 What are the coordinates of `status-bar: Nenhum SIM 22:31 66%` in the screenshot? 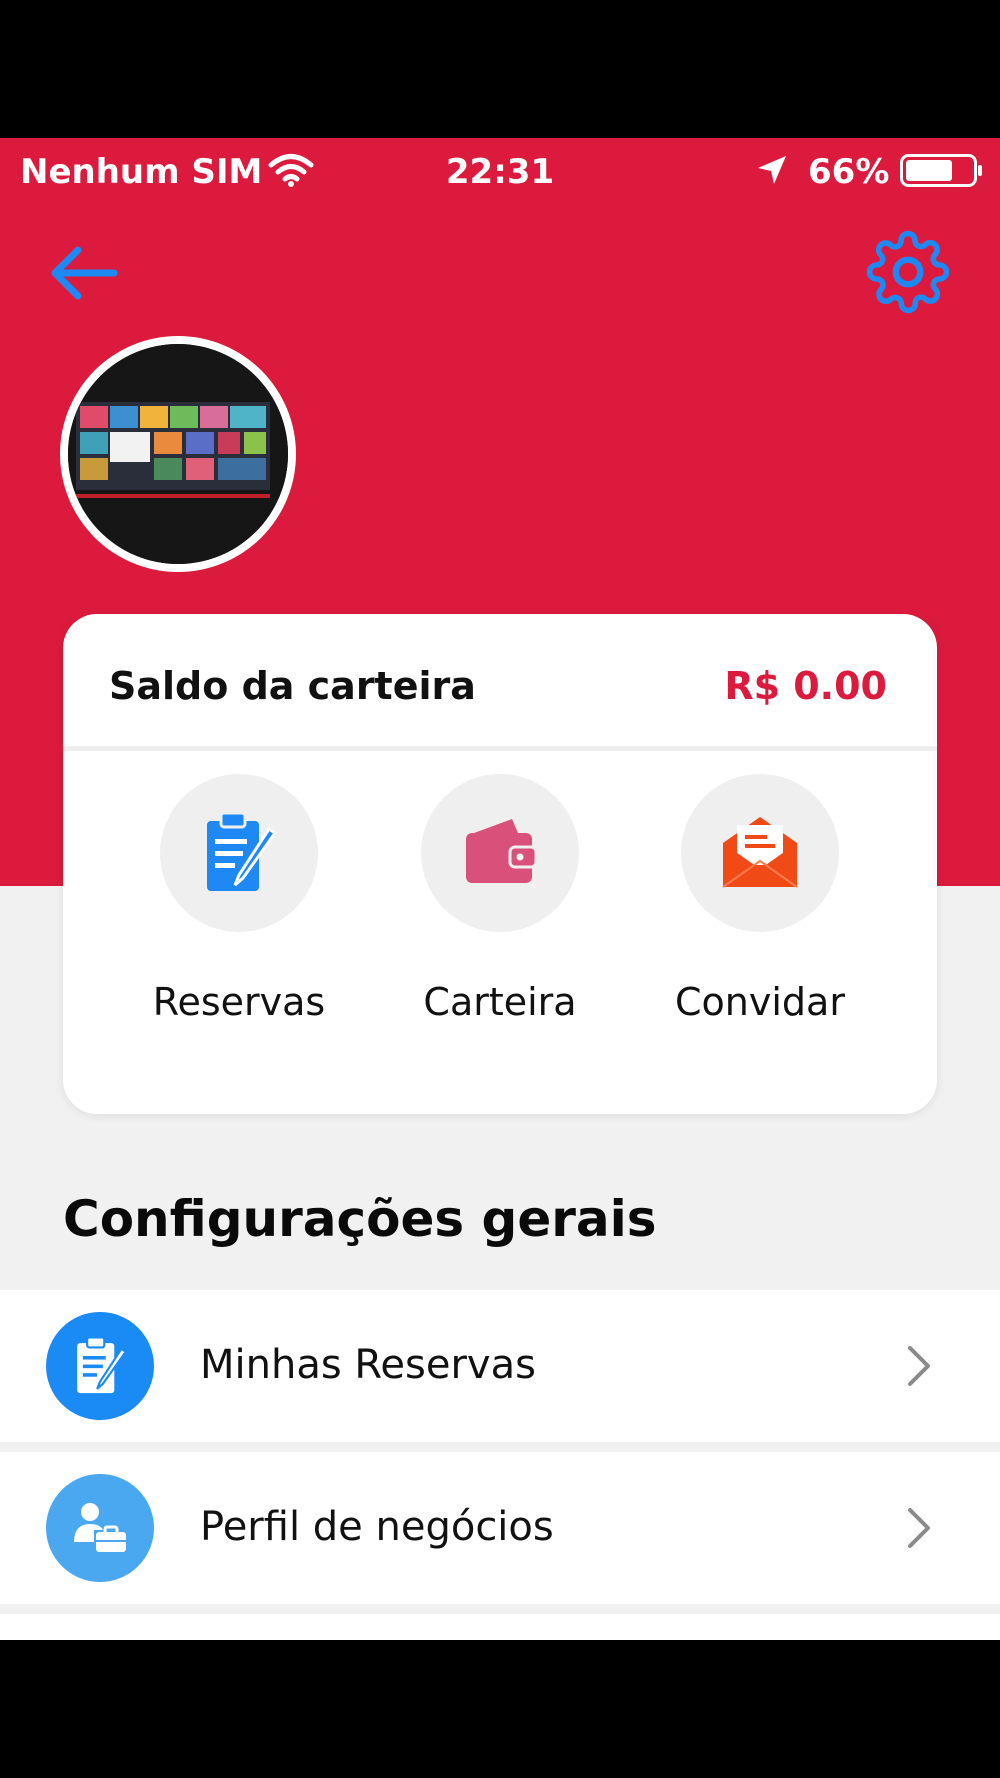 It's located at (500, 170).